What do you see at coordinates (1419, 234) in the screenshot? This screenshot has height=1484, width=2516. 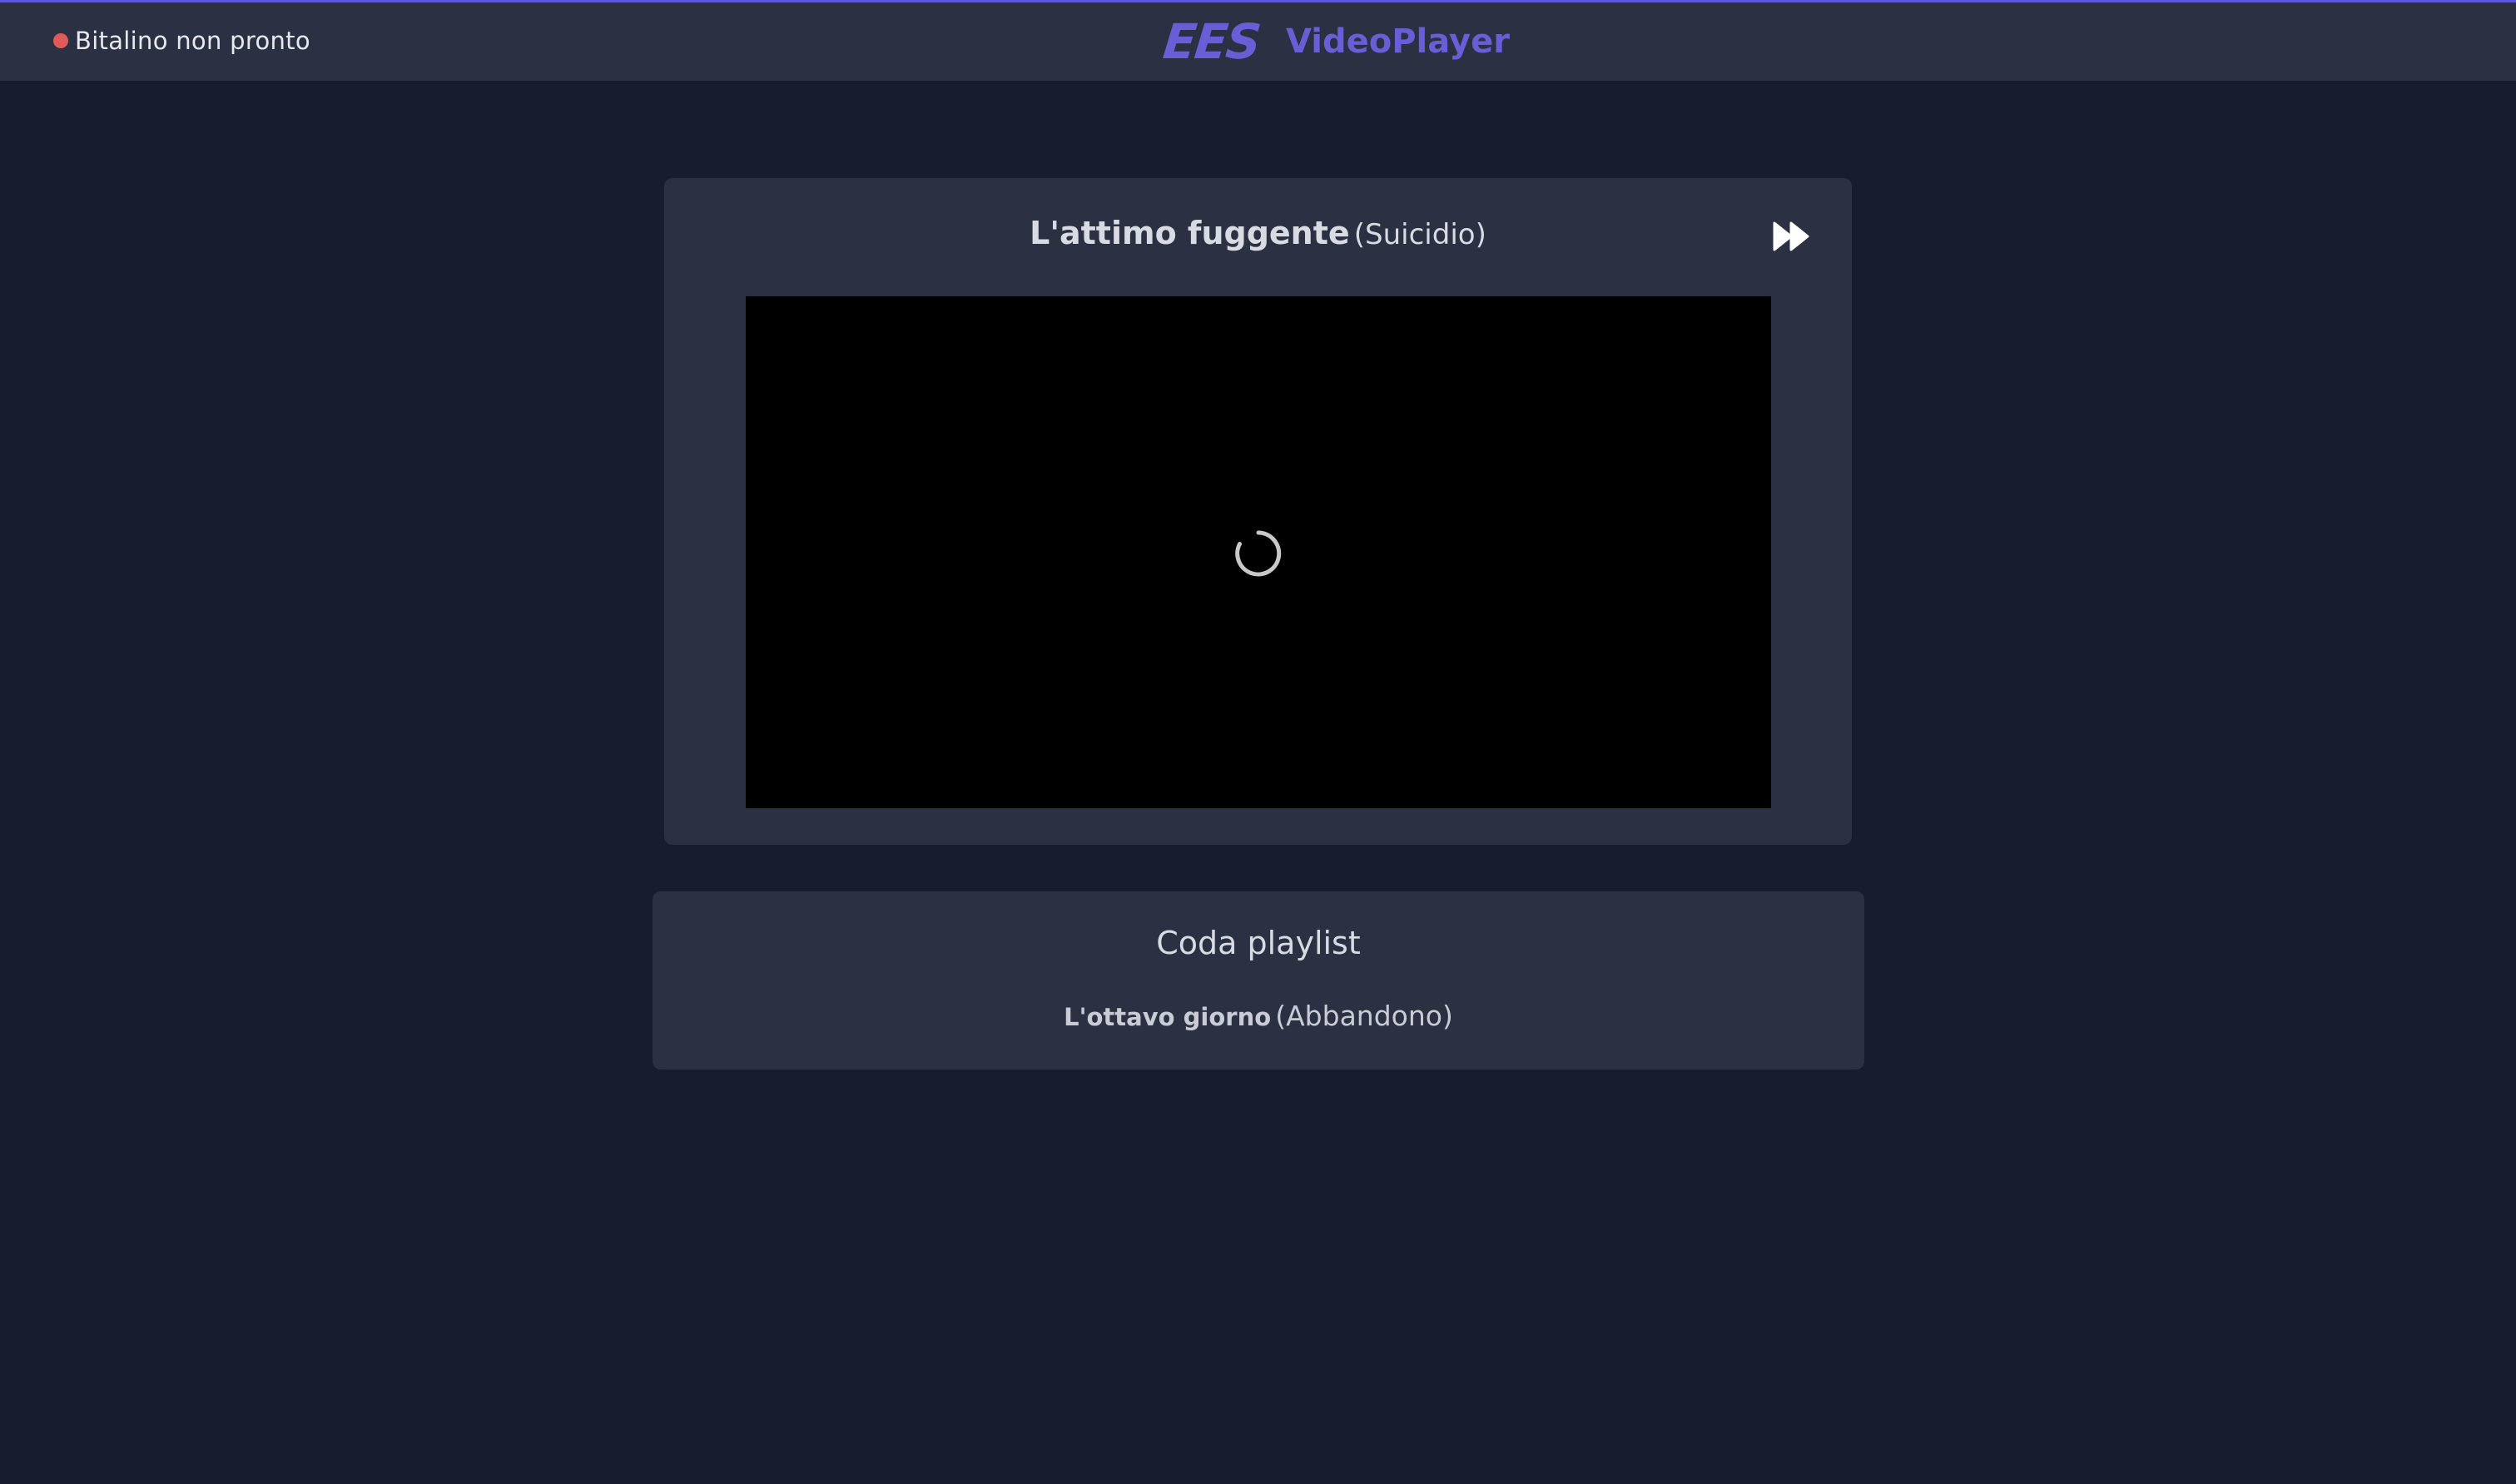 I see `video-category: (Suicidio)` at bounding box center [1419, 234].